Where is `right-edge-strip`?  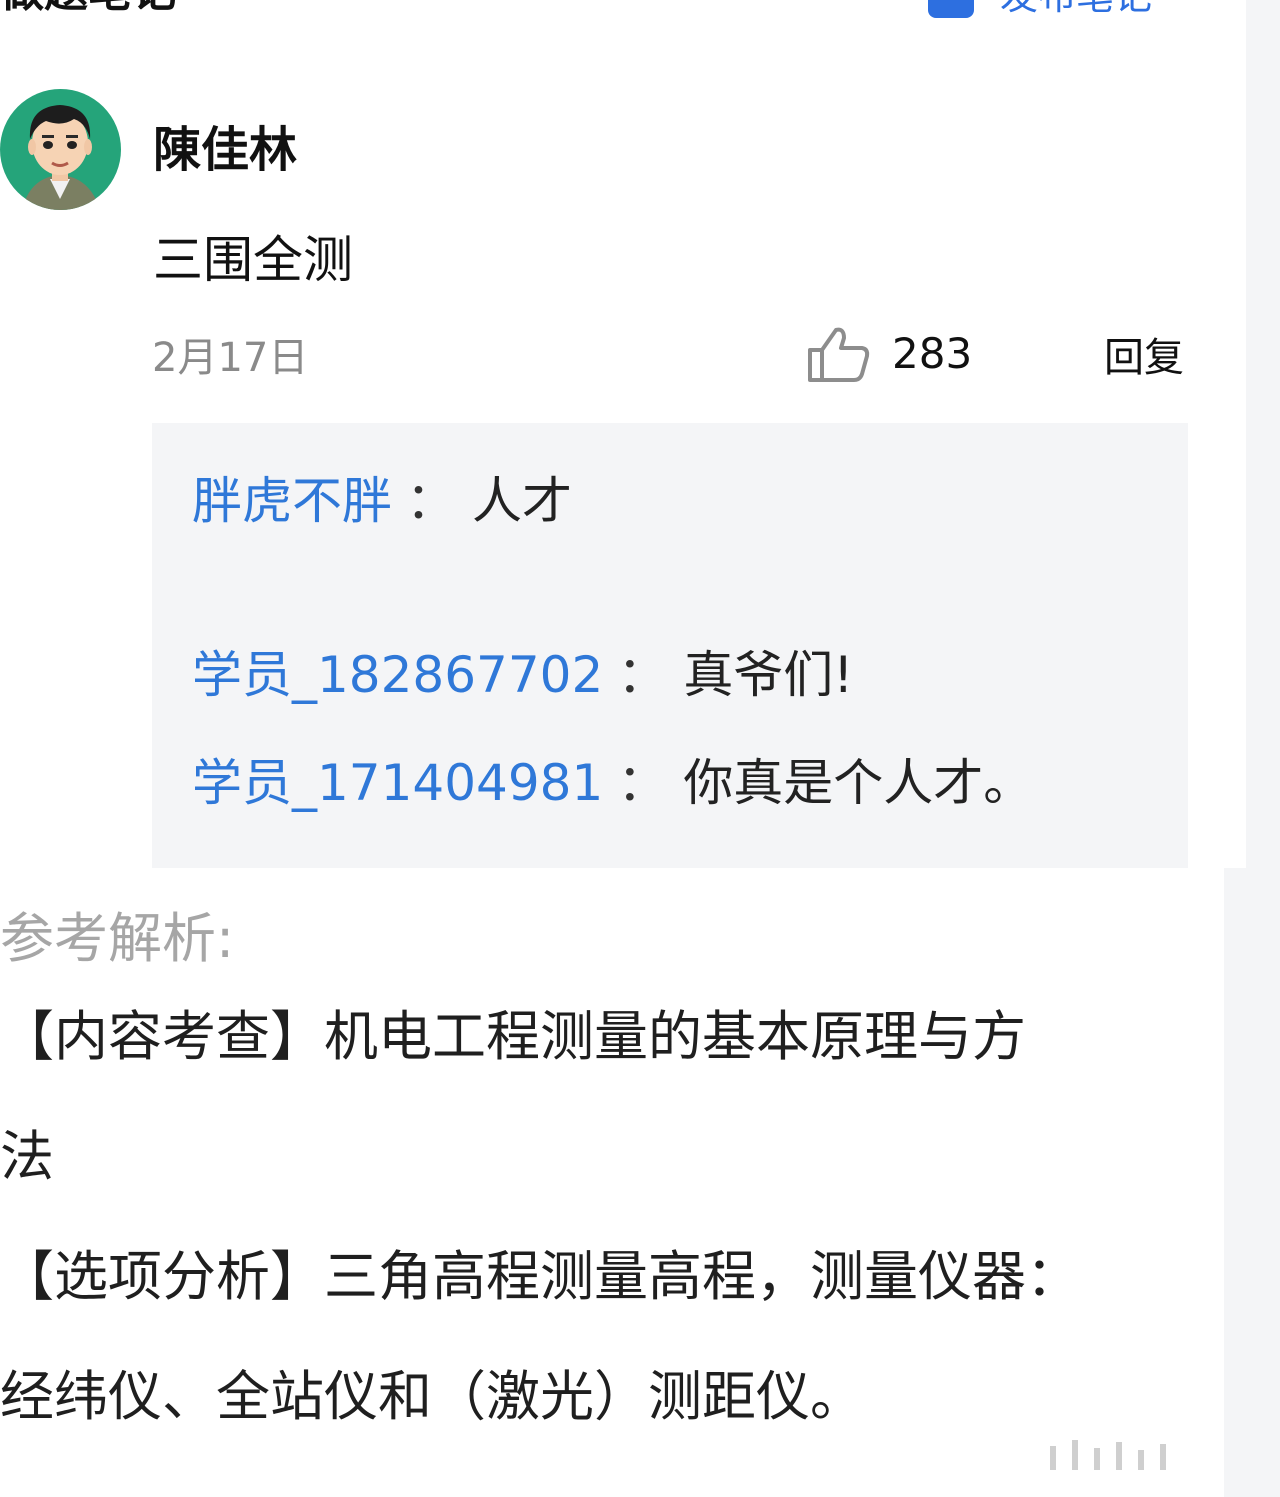 right-edge-strip is located at coordinates (1263, 434).